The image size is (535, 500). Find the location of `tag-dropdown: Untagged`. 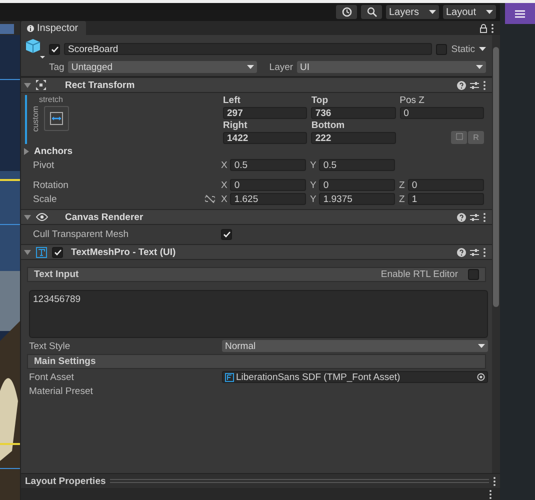

tag-dropdown: Untagged is located at coordinates (163, 67).